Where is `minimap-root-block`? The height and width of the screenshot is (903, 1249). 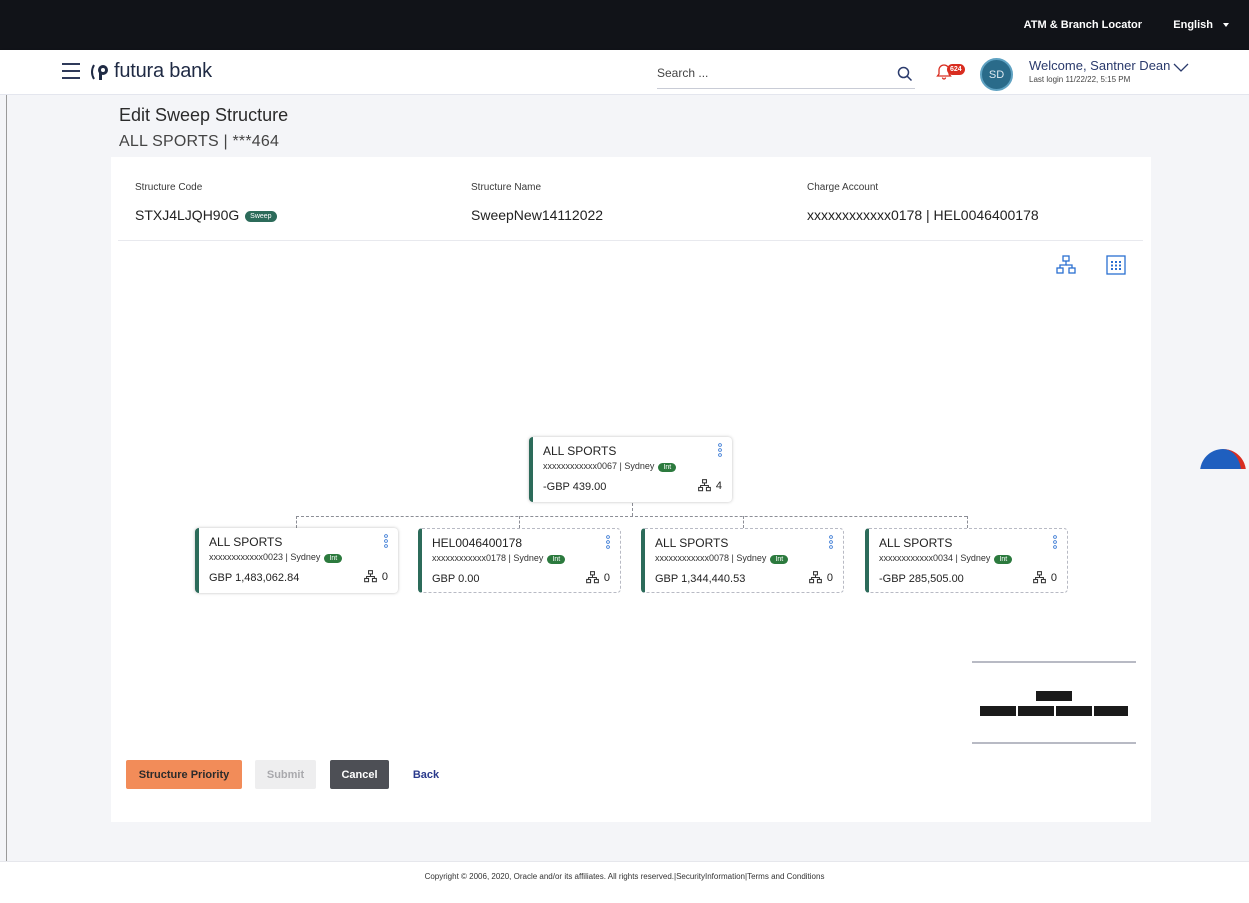 minimap-root-block is located at coordinates (1054, 696).